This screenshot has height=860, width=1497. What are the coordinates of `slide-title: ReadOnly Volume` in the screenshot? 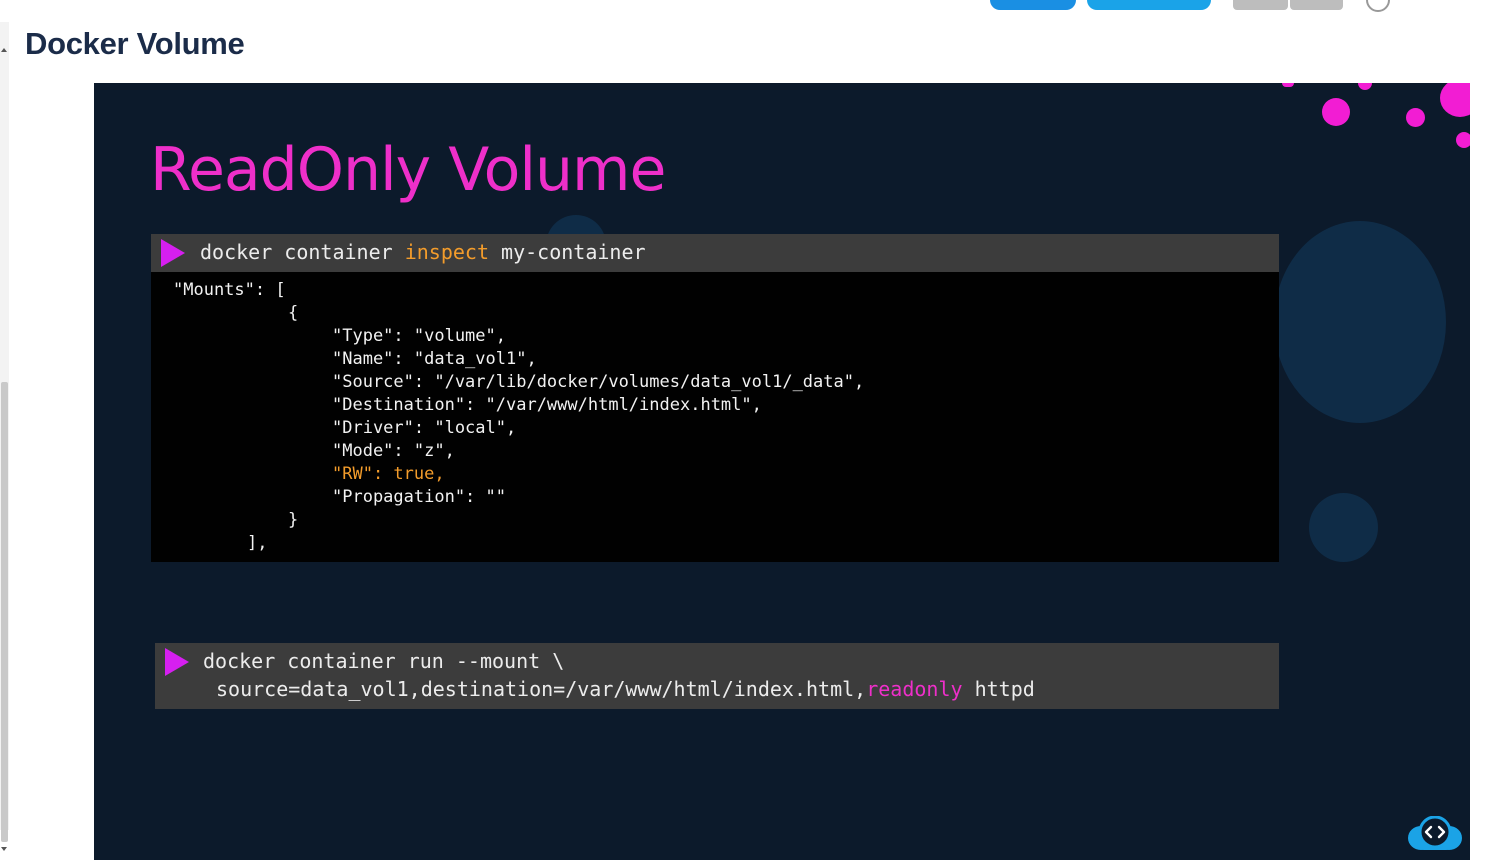 It's located at (408, 170).